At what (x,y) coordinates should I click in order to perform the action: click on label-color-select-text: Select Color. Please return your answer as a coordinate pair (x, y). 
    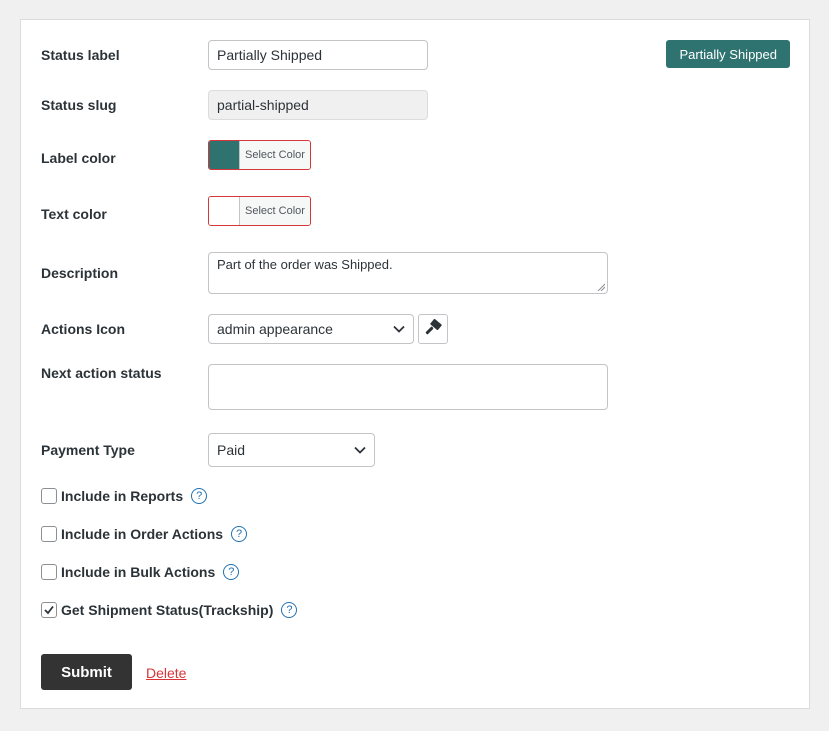
    Looking at the image, I should click on (275, 155).